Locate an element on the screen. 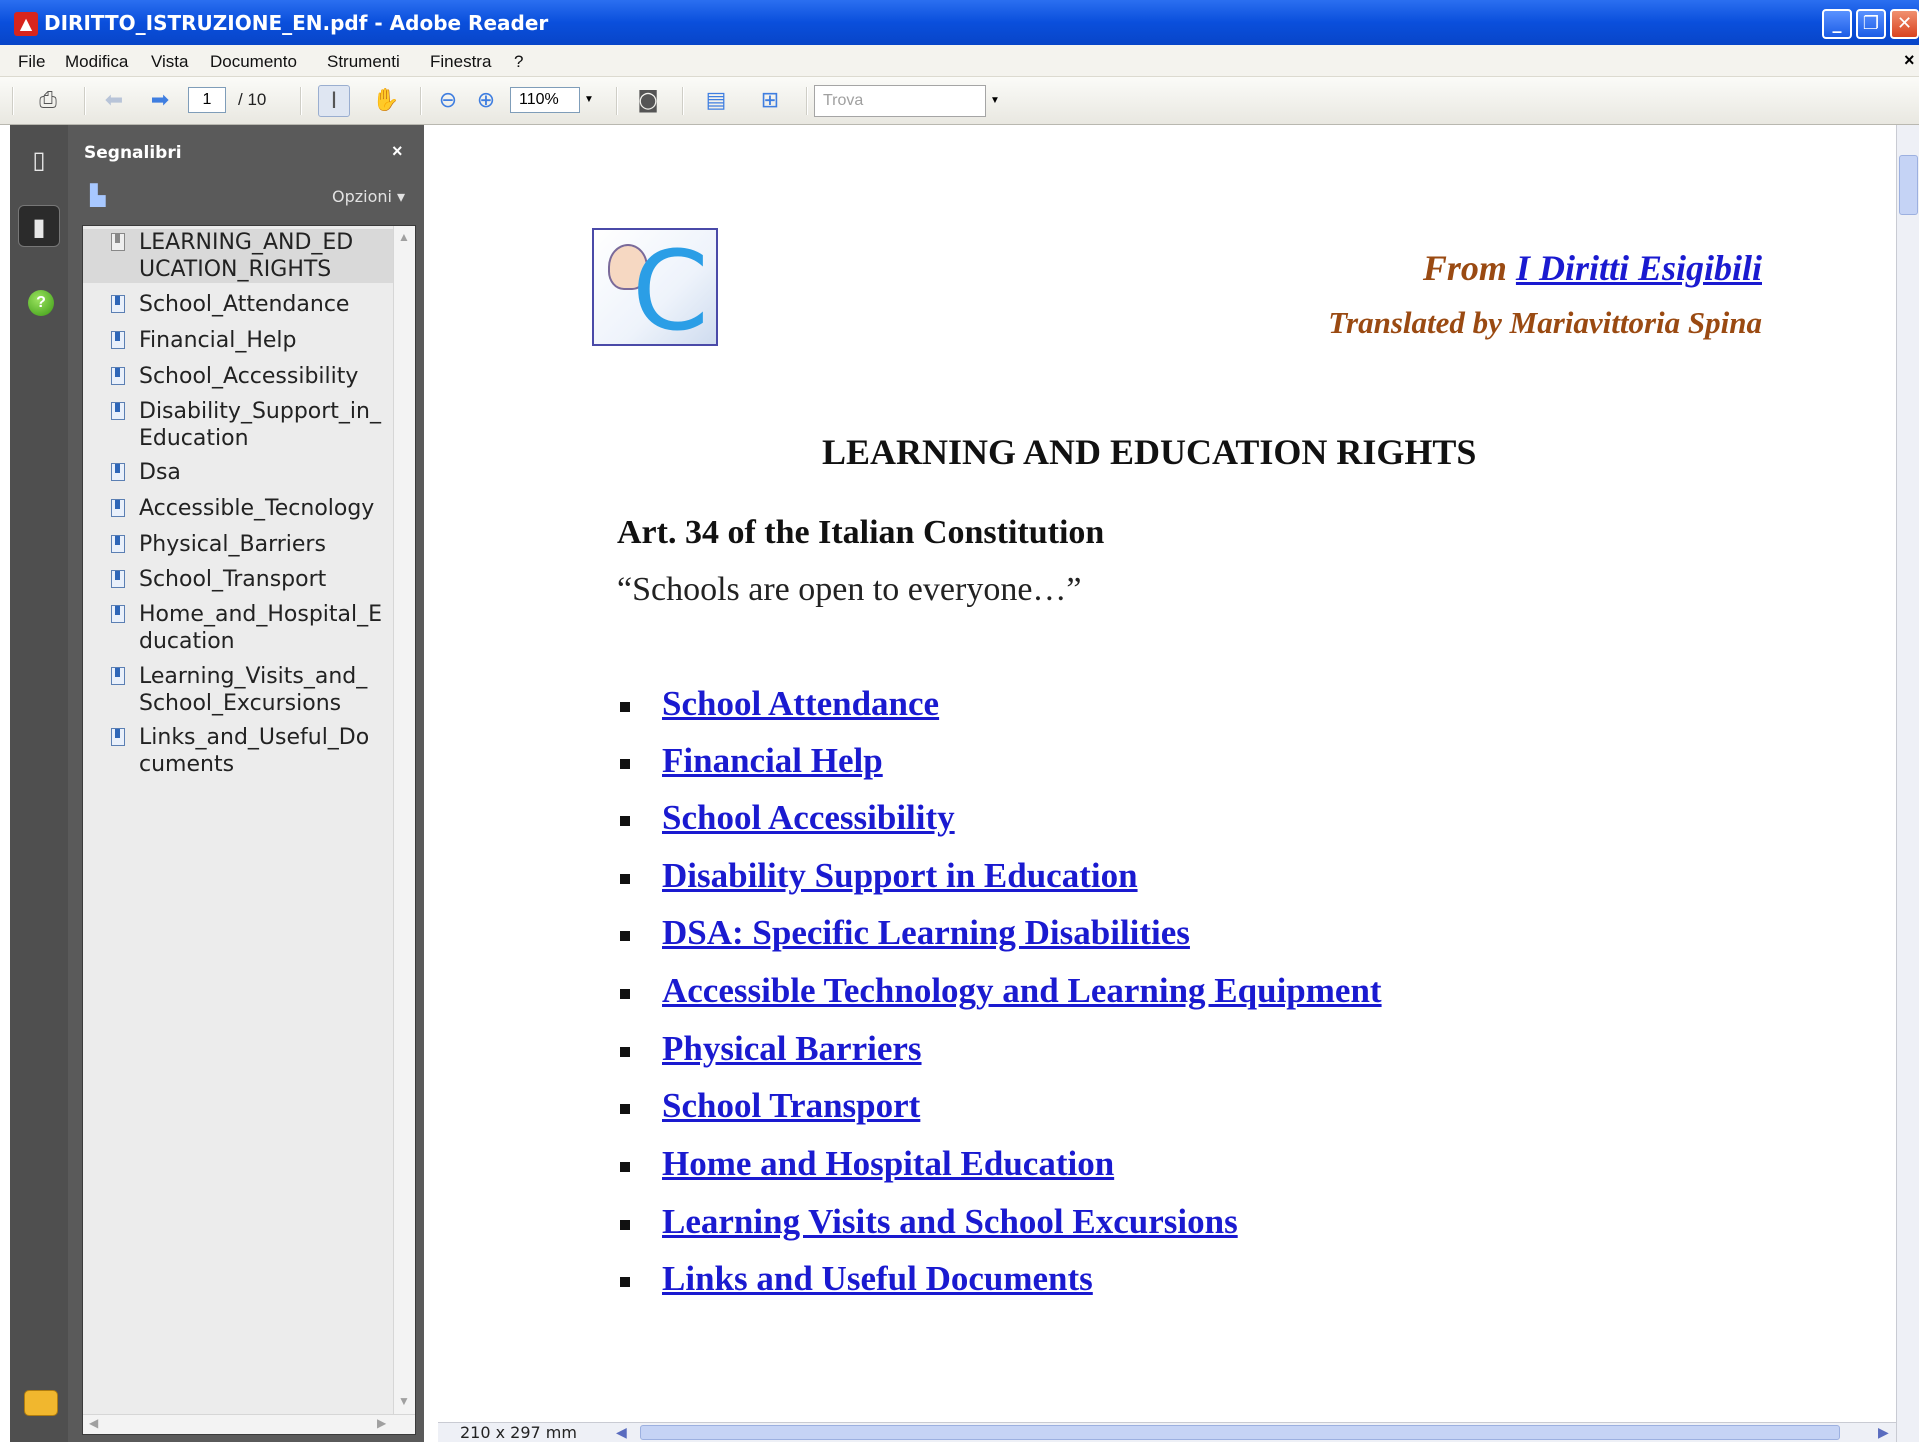 Image resolution: width=1919 pixels, height=1442 pixels. scrollbar-thumb is located at coordinates (1908, 185).